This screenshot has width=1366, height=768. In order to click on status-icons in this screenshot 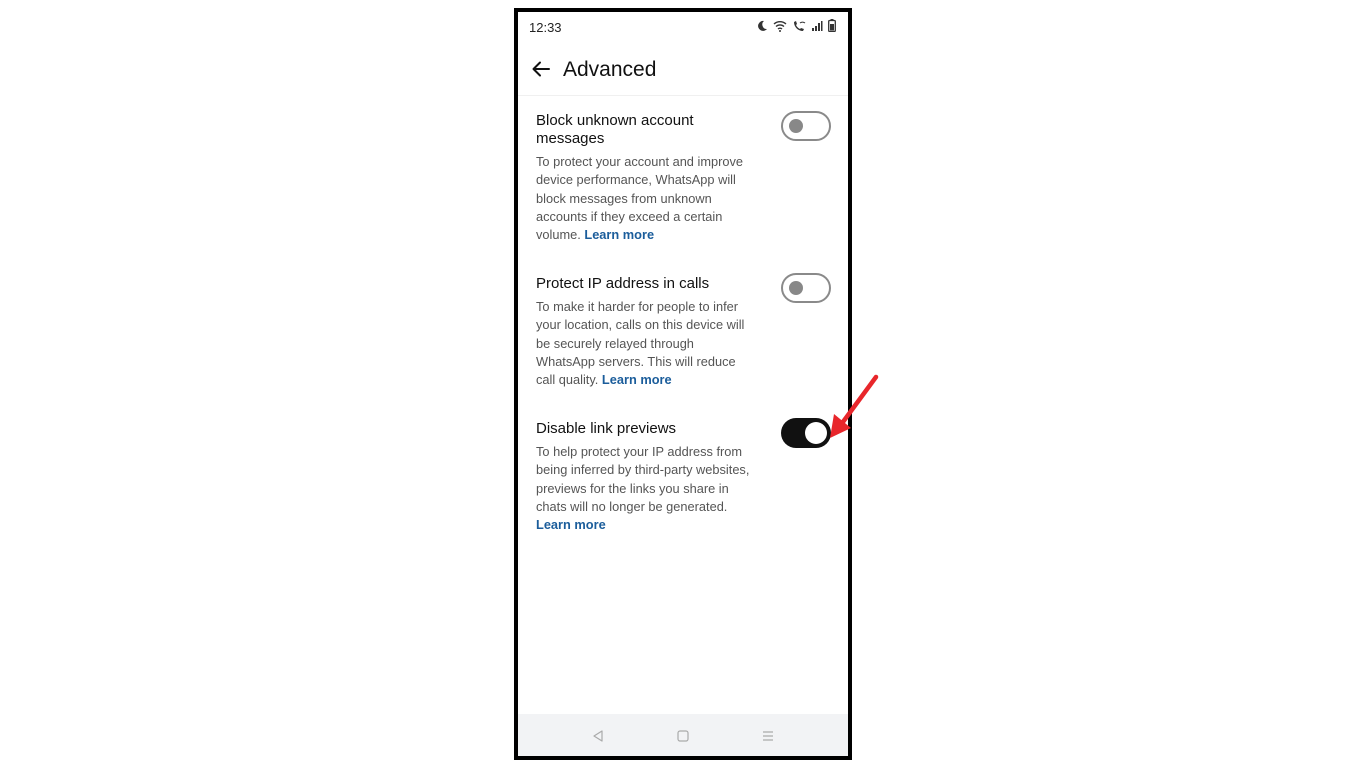, I will do `click(796, 25)`.